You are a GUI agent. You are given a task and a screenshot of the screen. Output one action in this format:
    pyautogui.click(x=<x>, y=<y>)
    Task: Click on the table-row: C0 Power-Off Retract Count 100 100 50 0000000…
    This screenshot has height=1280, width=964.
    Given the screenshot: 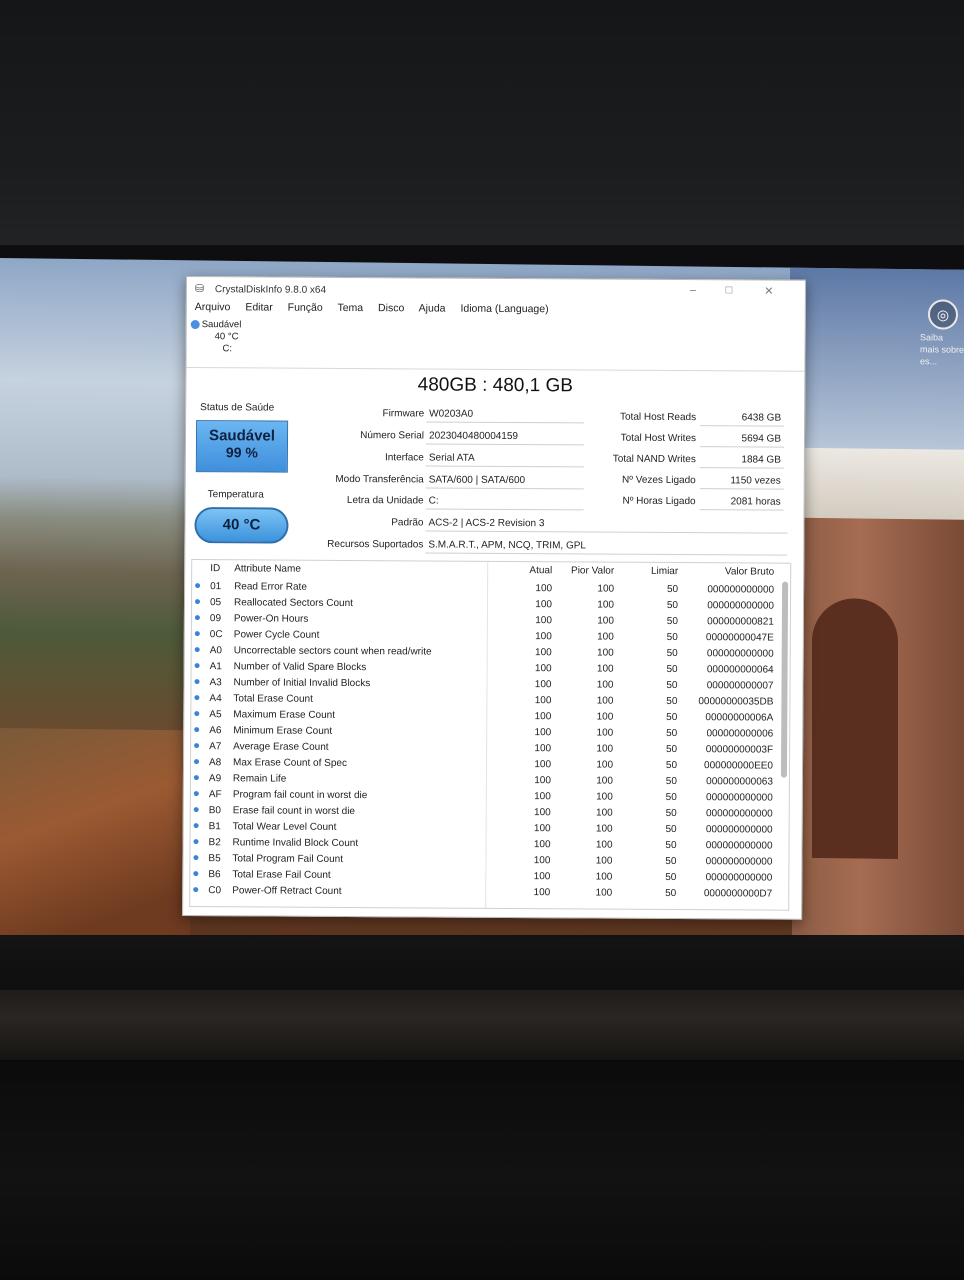 What is the action you would take?
    pyautogui.click(x=489, y=892)
    